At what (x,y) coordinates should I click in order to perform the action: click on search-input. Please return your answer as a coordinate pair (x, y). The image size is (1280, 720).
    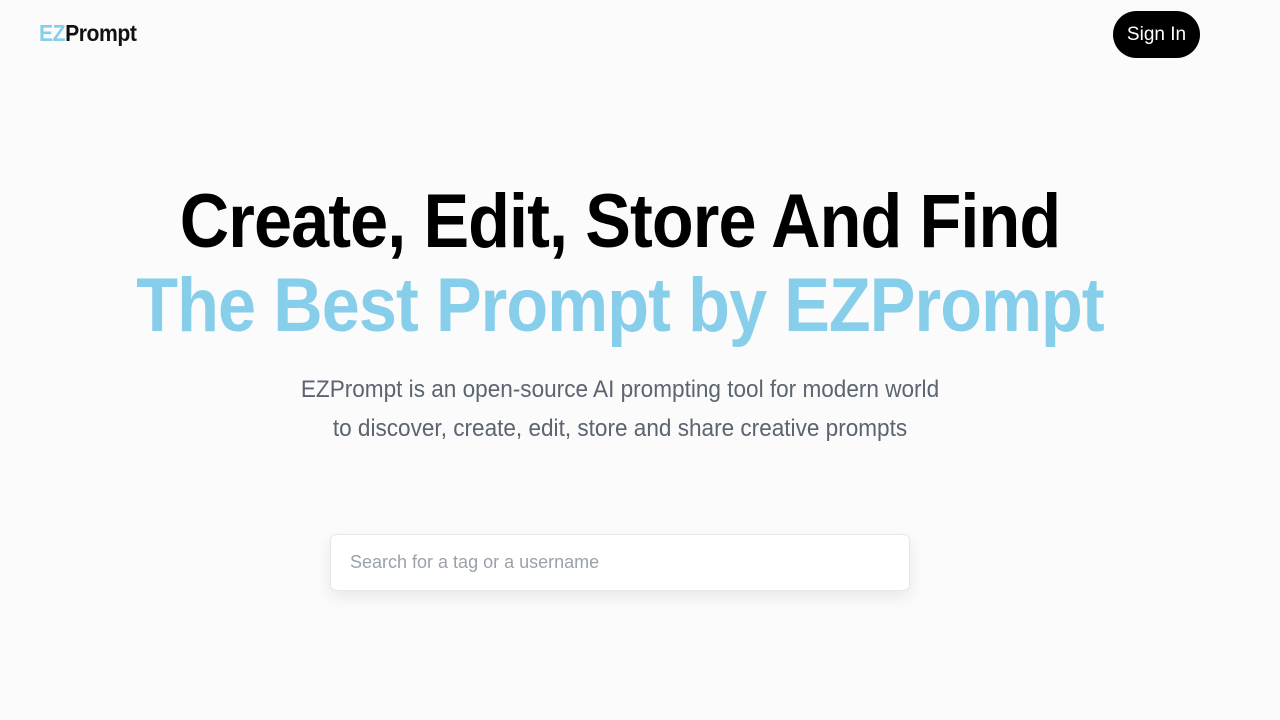
    Looking at the image, I should click on (620, 562).